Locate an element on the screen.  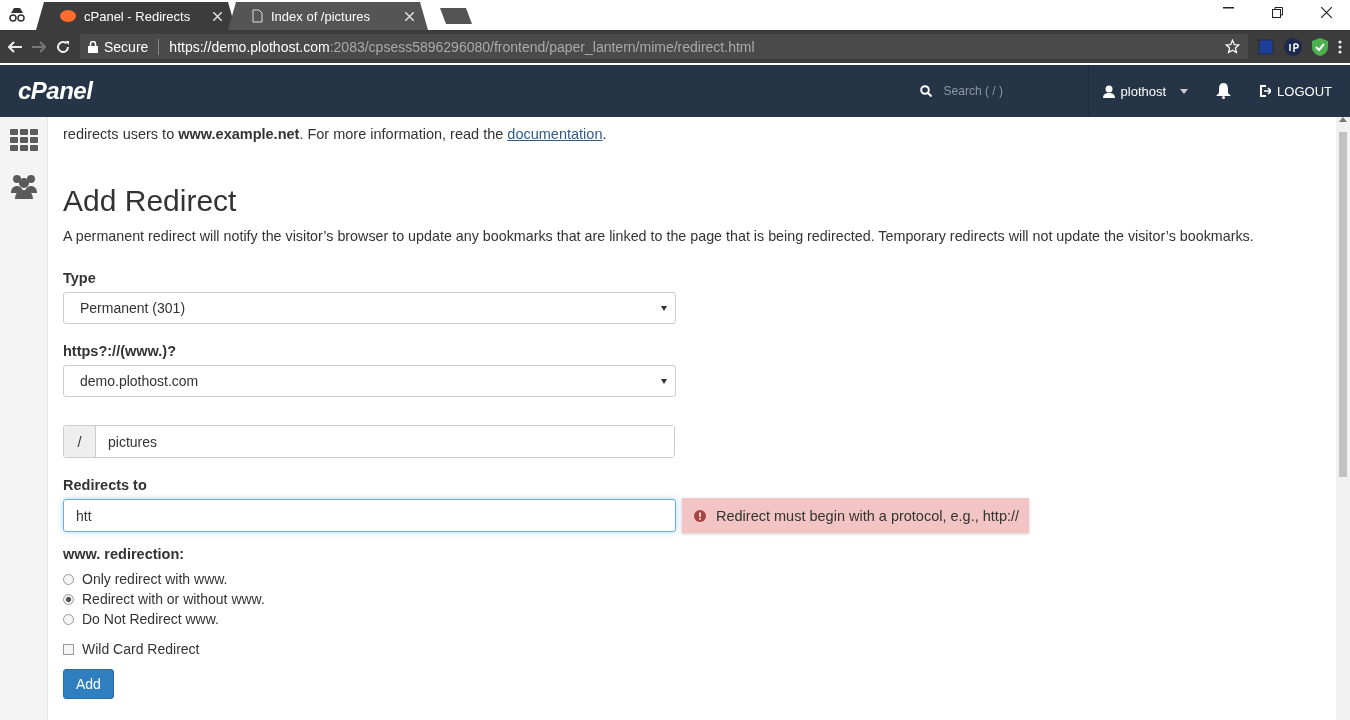
domain-select: demo.plothost.com is located at coordinates (369, 381).